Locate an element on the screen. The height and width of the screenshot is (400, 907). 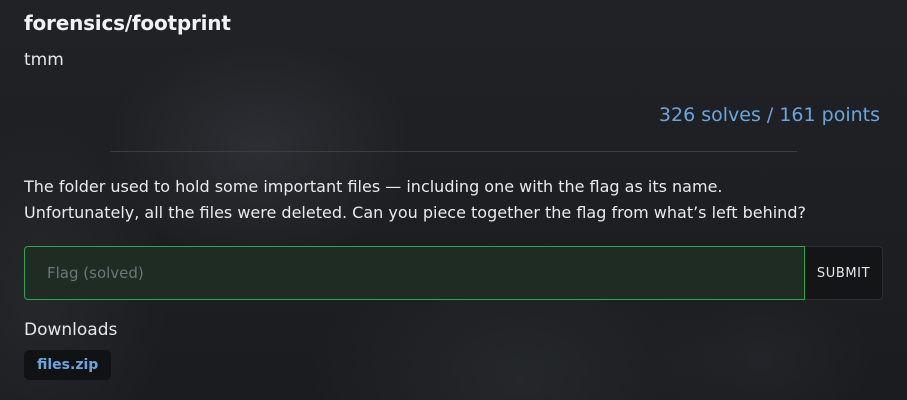
challenge-title: forensics/footprint is located at coordinates (127, 23).